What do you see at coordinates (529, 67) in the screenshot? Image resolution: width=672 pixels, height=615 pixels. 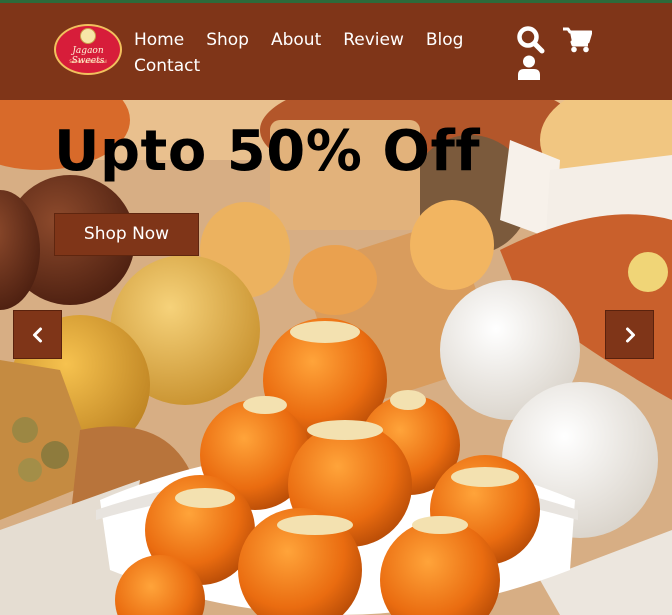 I see `user-icon` at bounding box center [529, 67].